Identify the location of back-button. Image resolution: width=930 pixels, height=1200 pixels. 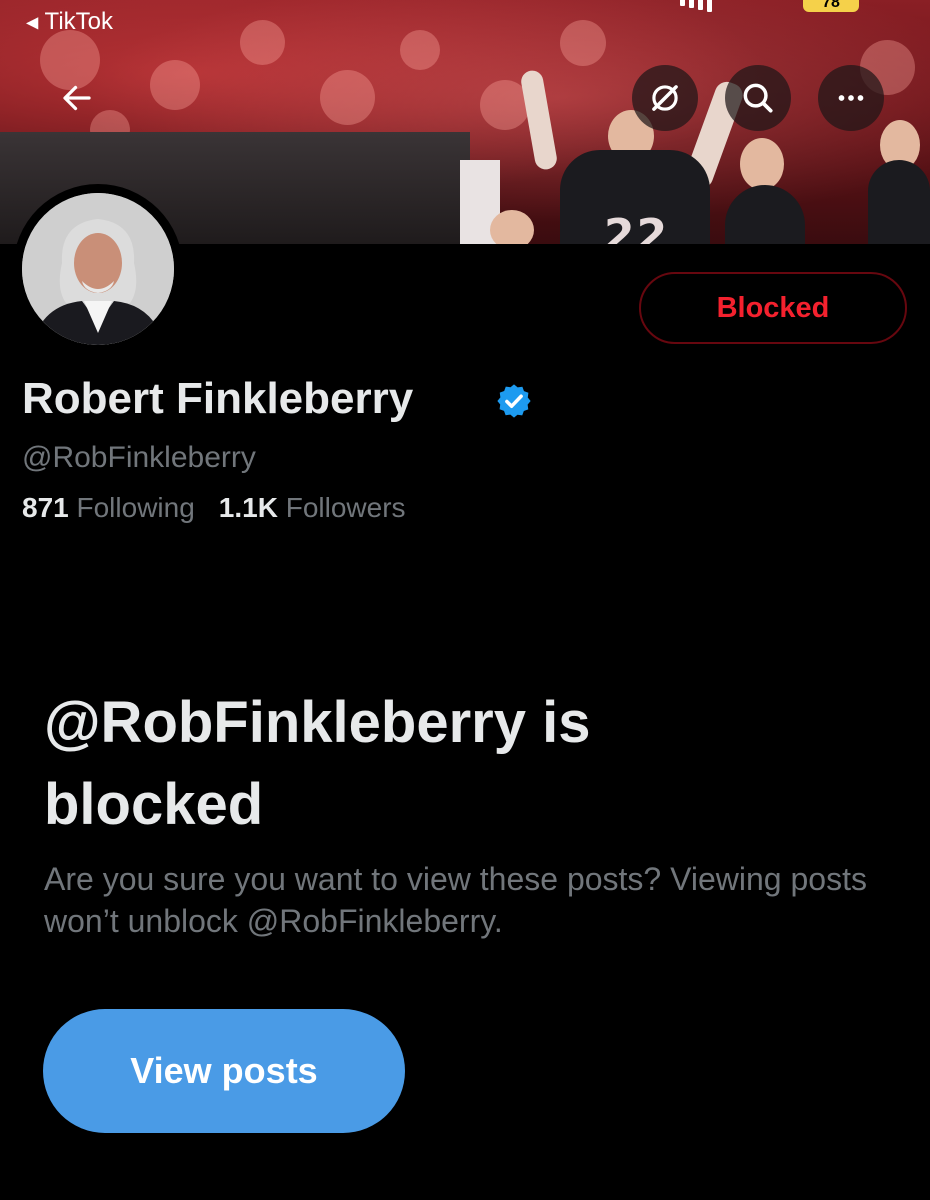
(77, 98).